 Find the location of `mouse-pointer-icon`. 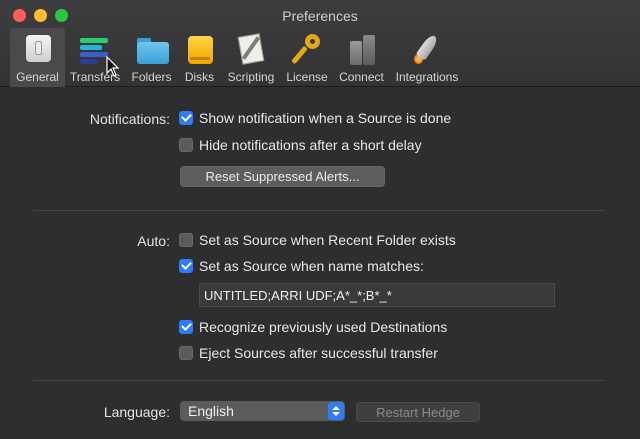

mouse-pointer-icon is located at coordinates (113, 66).